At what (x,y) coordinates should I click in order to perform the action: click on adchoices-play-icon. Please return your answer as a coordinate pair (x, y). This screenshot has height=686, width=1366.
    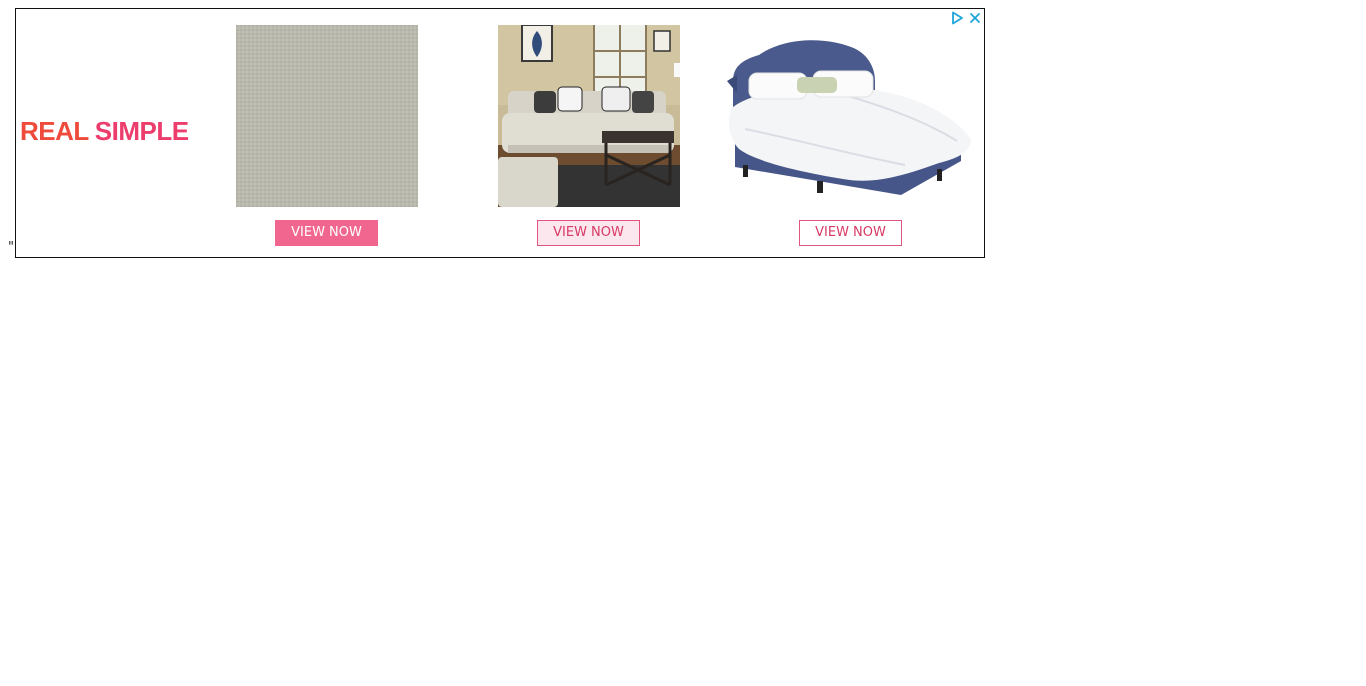
    Looking at the image, I should click on (957, 18).